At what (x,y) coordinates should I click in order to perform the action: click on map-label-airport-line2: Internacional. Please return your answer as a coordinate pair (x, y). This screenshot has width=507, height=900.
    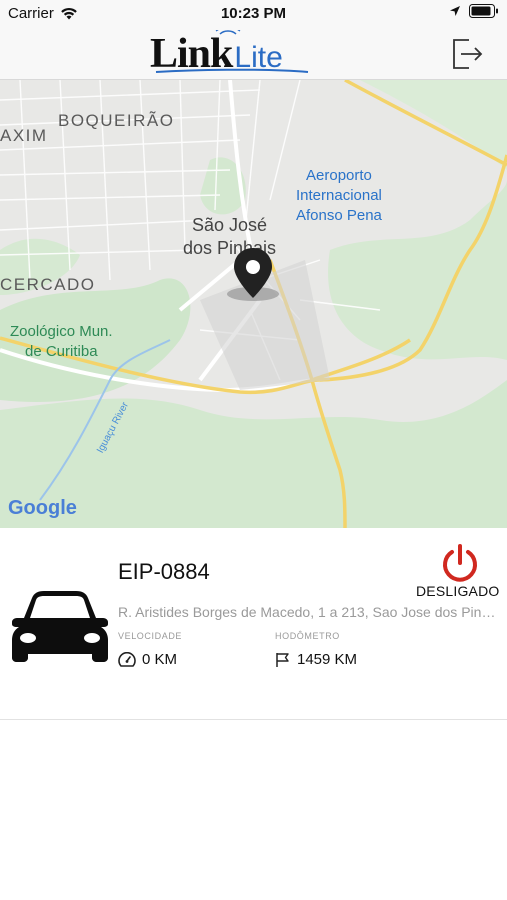
    Looking at the image, I should click on (339, 195).